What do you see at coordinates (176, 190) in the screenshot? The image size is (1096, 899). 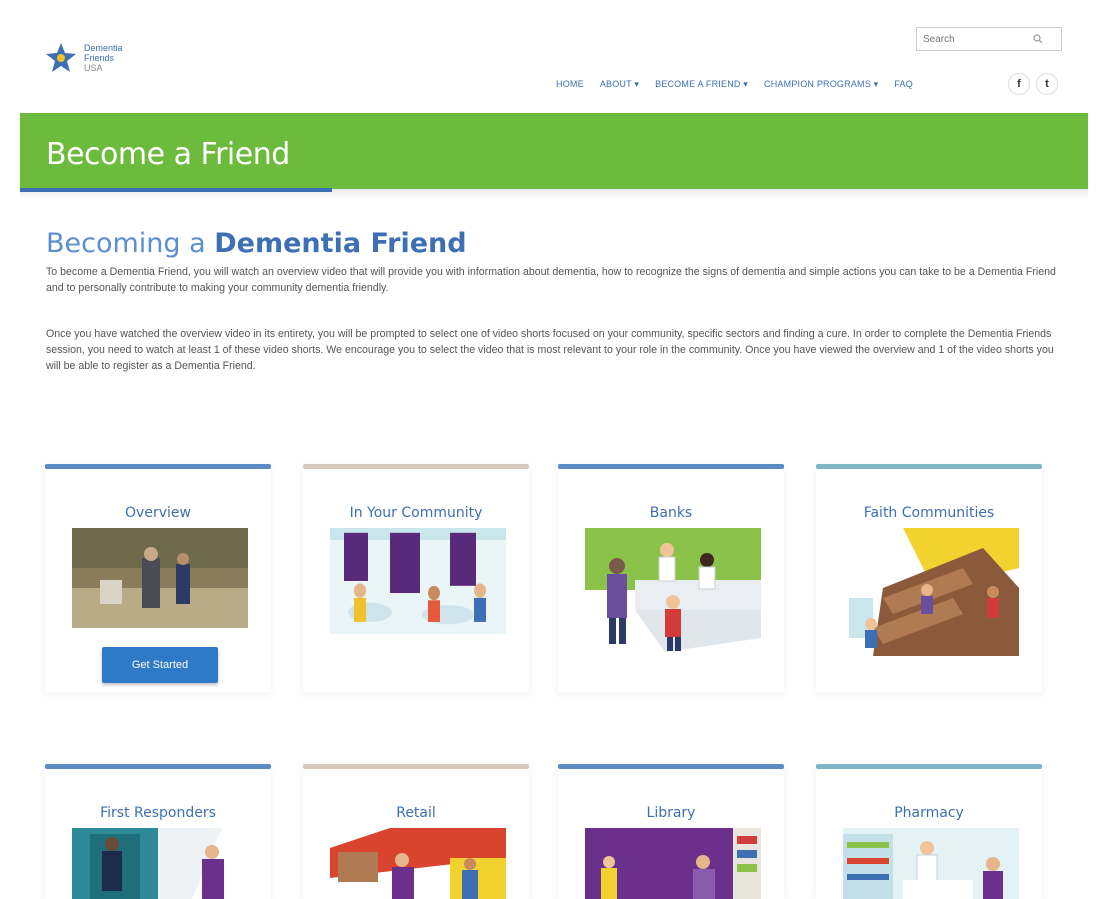 I see `banner-underline` at bounding box center [176, 190].